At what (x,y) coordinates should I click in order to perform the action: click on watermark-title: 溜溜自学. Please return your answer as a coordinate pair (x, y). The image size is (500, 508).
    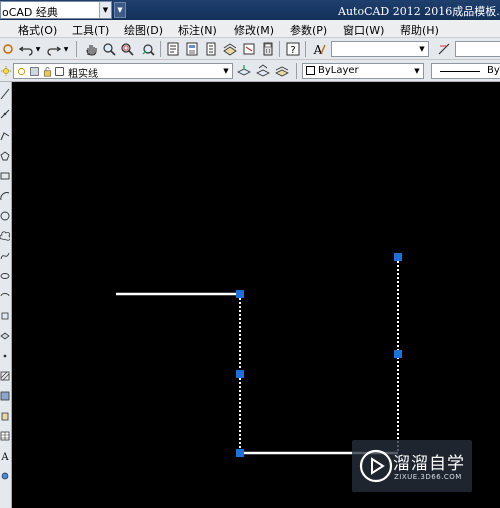
    Looking at the image, I should click on (429, 464).